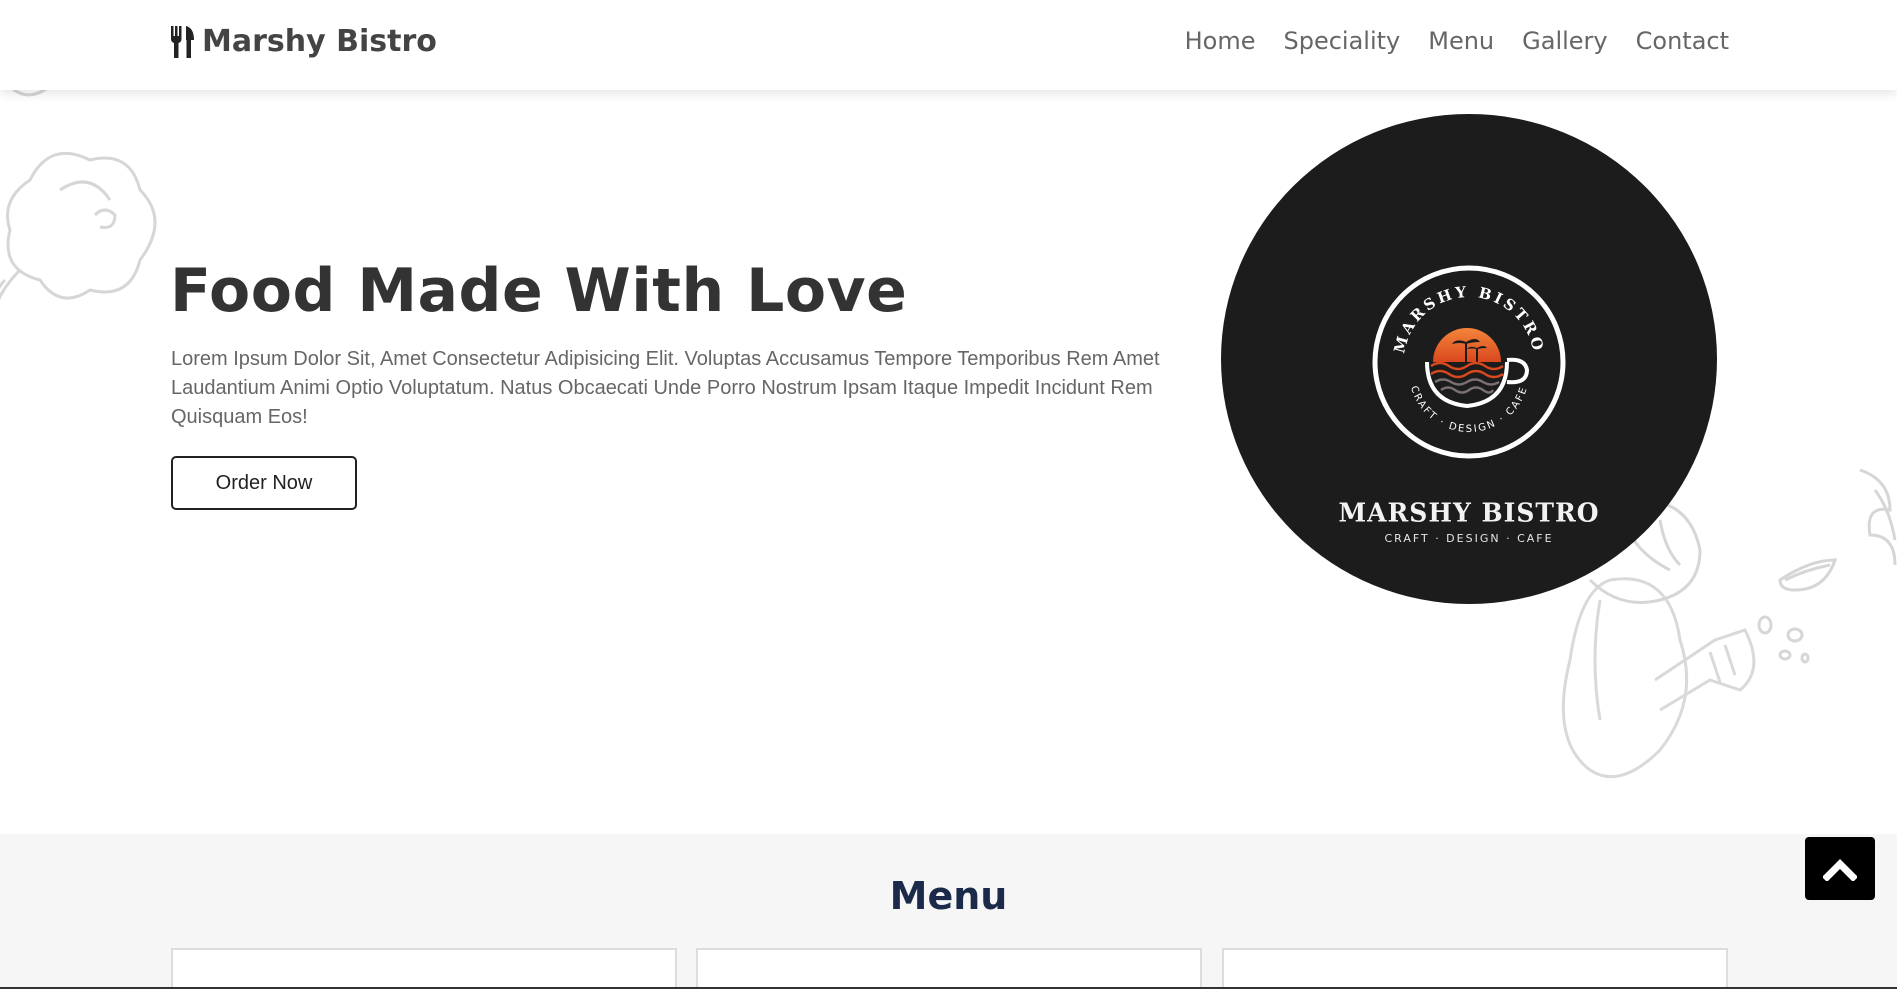 The image size is (1897, 989). I want to click on nav-contact: Contact, so click(1682, 41).